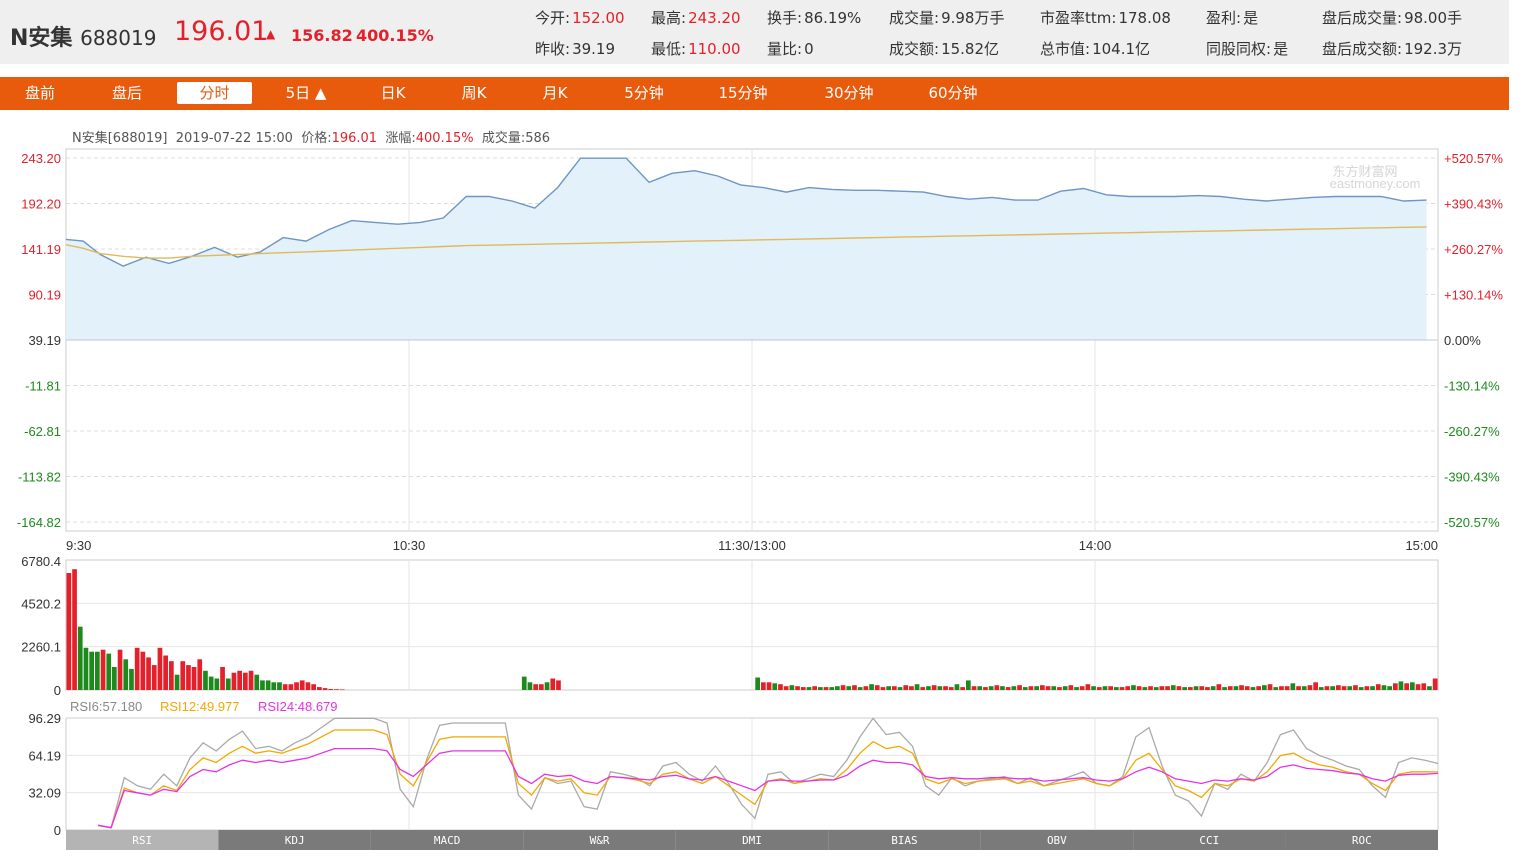 Image resolution: width=1522 pixels, height=857 pixels. What do you see at coordinates (1472, 522) in the screenshot?
I see `pct-y-tick: -520.57%` at bounding box center [1472, 522].